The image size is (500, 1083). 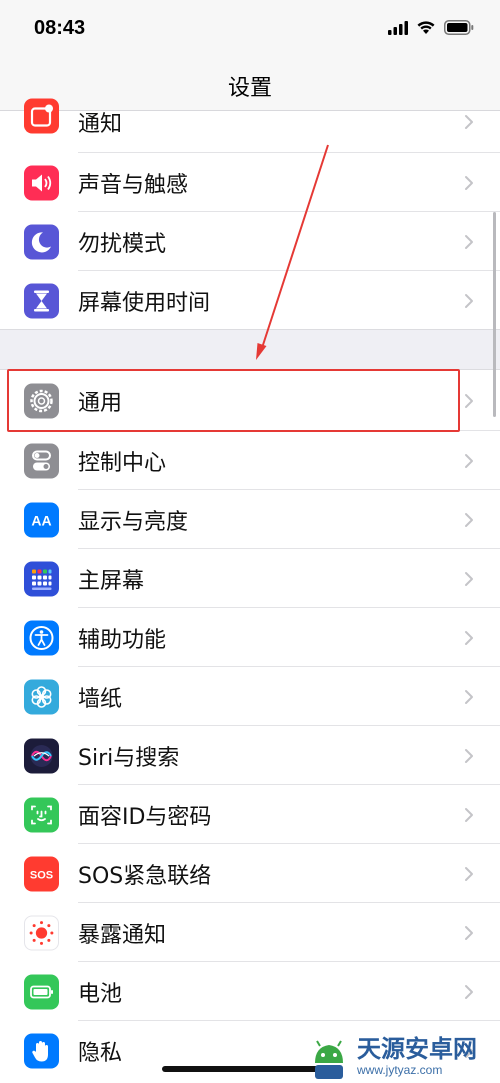 I want to click on watermark-title: 天源安卓网, so click(x=417, y=1049).